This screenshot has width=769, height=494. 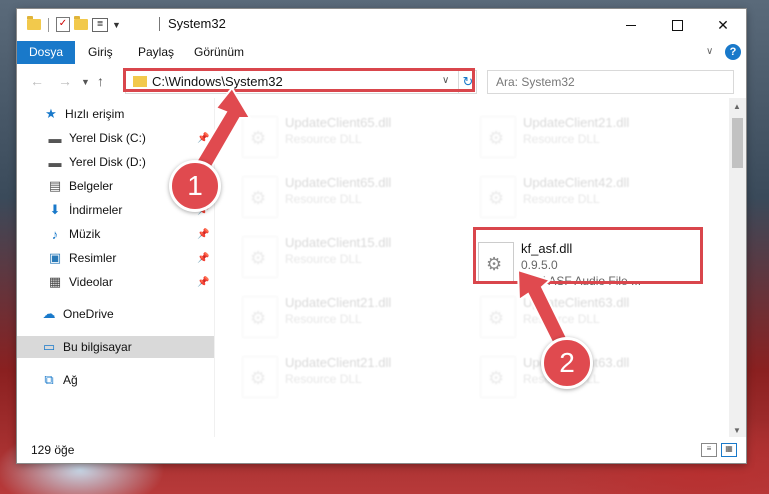 I want to click on step-badge-2: 2, so click(x=567, y=363).